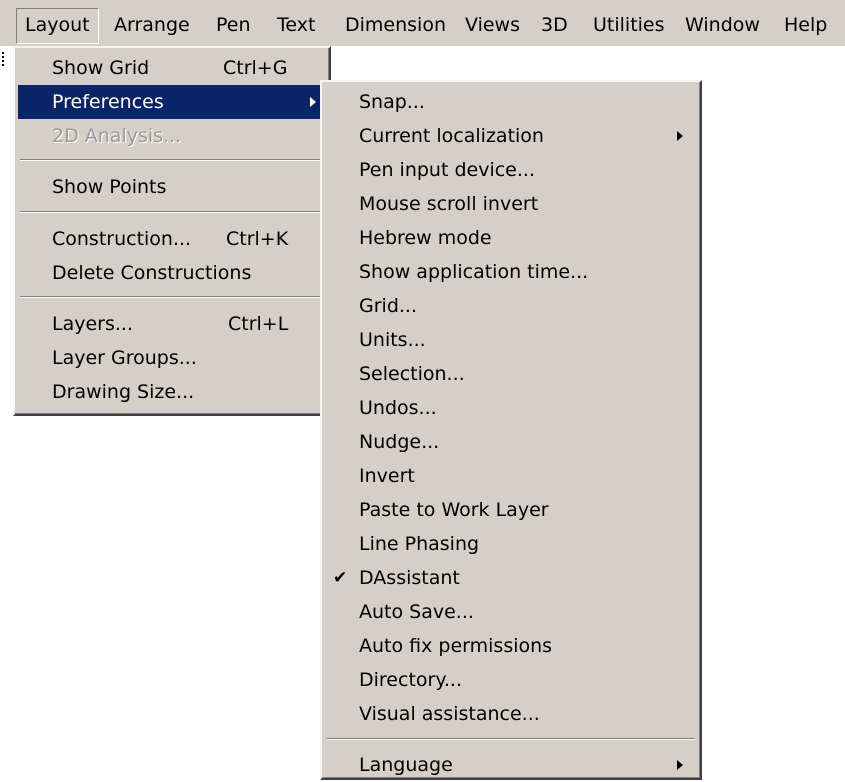 This screenshot has height=782, width=845. I want to click on menu-item-label: Mouse scroll invert, so click(449, 204).